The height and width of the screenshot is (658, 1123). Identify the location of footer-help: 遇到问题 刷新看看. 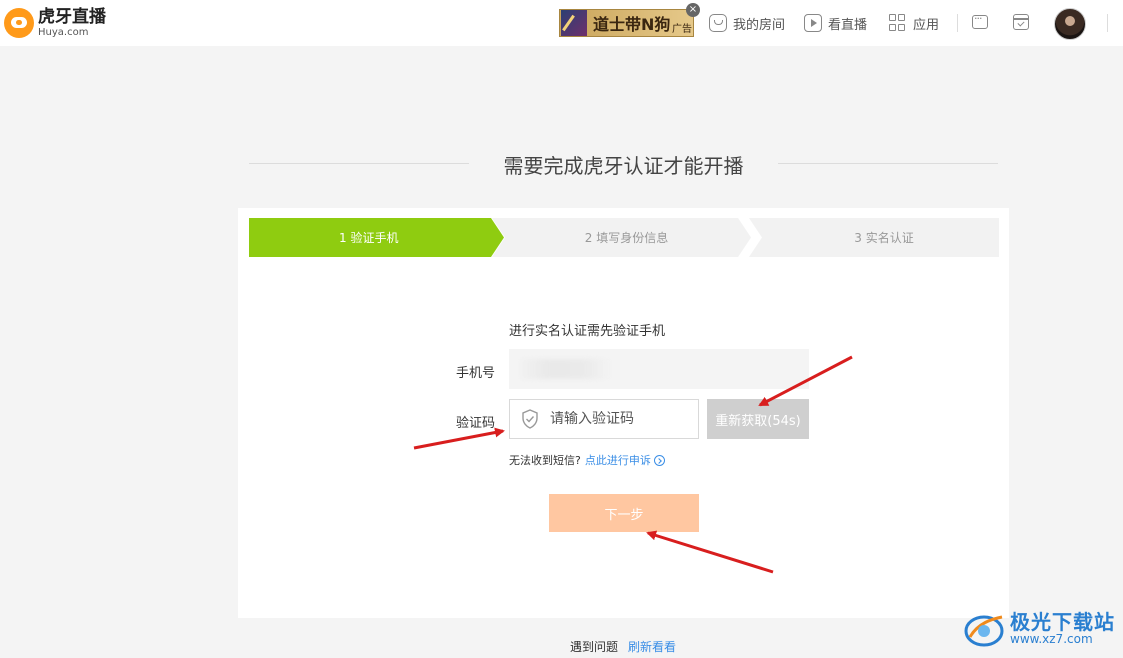
(623, 646).